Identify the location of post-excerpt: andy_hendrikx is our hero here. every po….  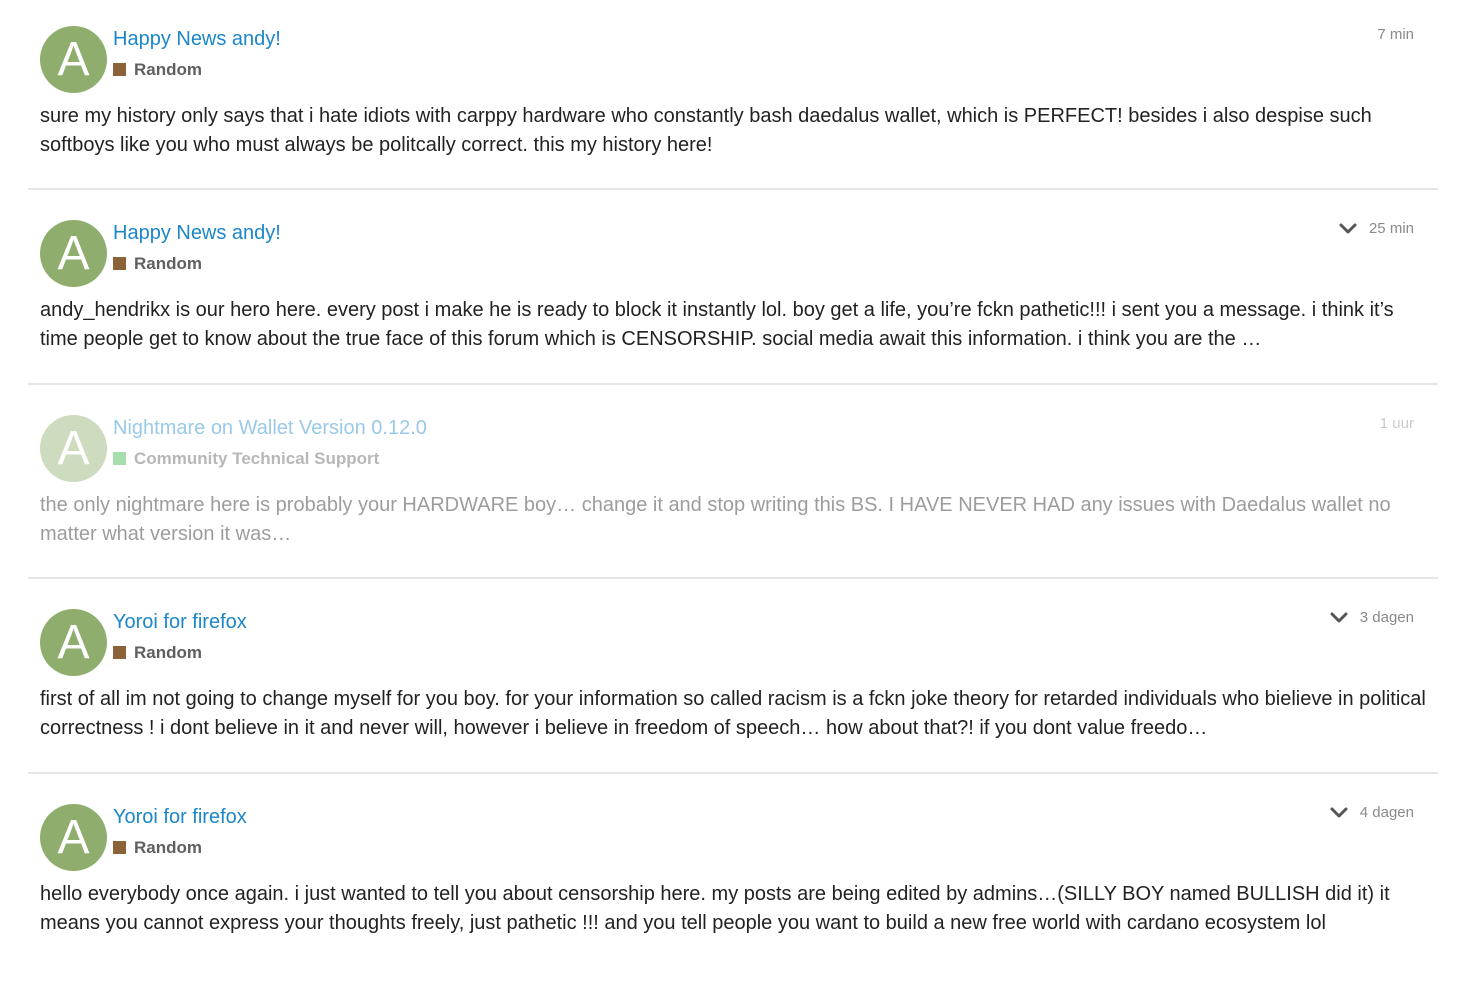
(717, 324).